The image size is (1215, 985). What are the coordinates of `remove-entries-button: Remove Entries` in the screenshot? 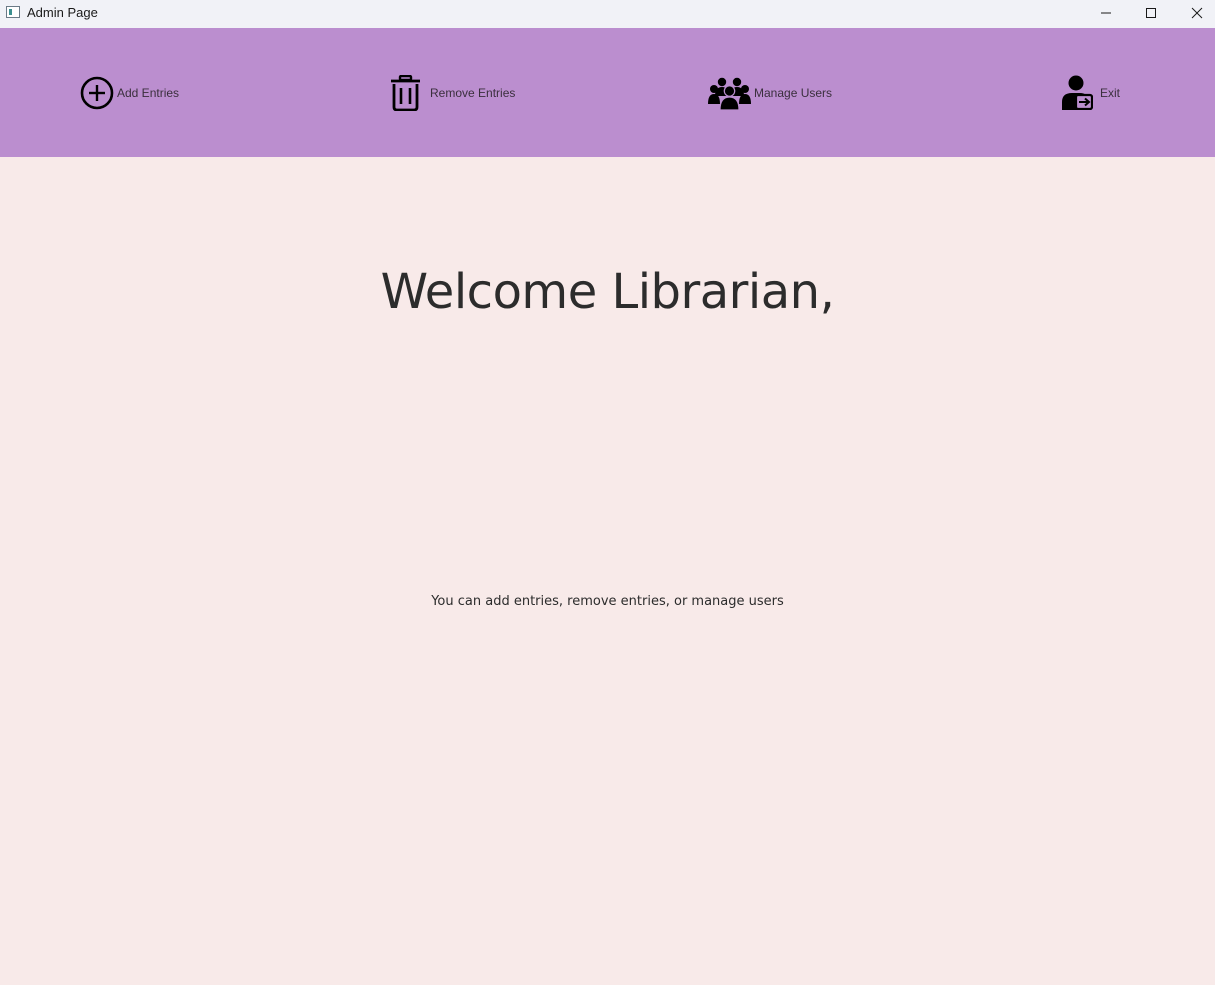 It's located at (452, 92).